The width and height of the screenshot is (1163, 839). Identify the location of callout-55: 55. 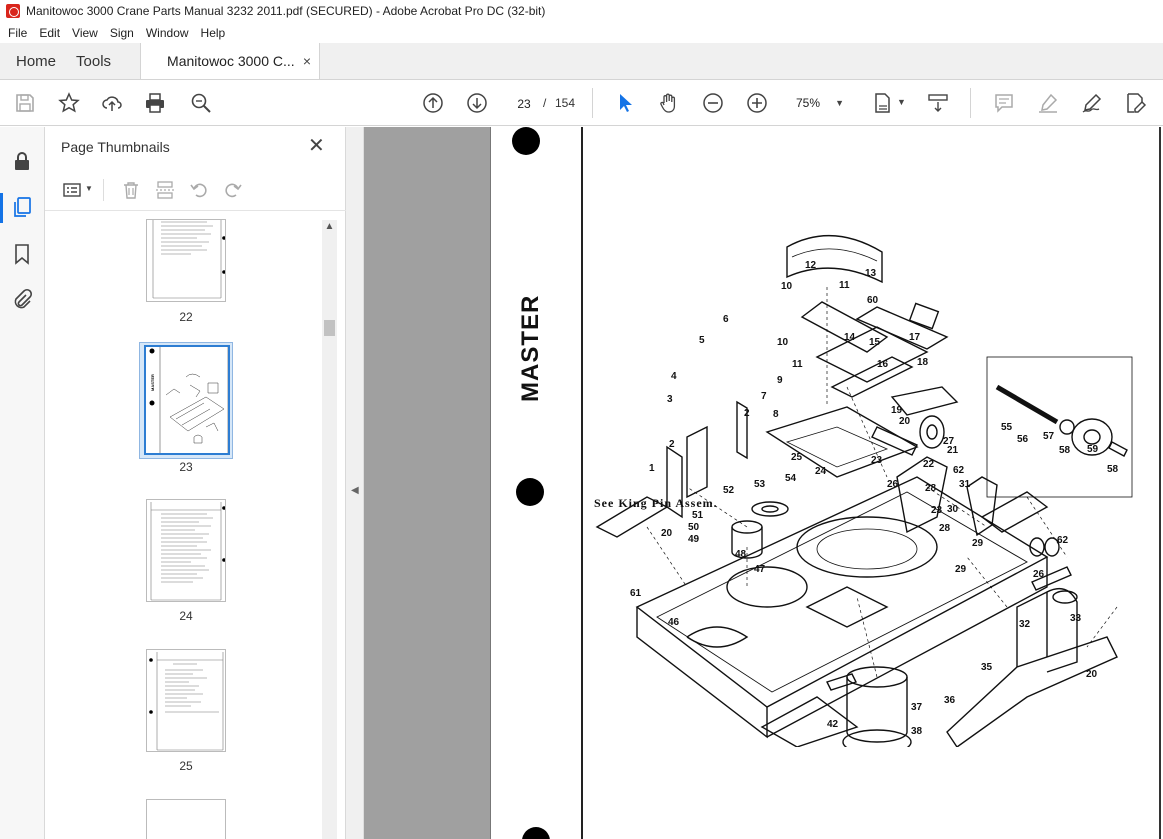
(1007, 427).